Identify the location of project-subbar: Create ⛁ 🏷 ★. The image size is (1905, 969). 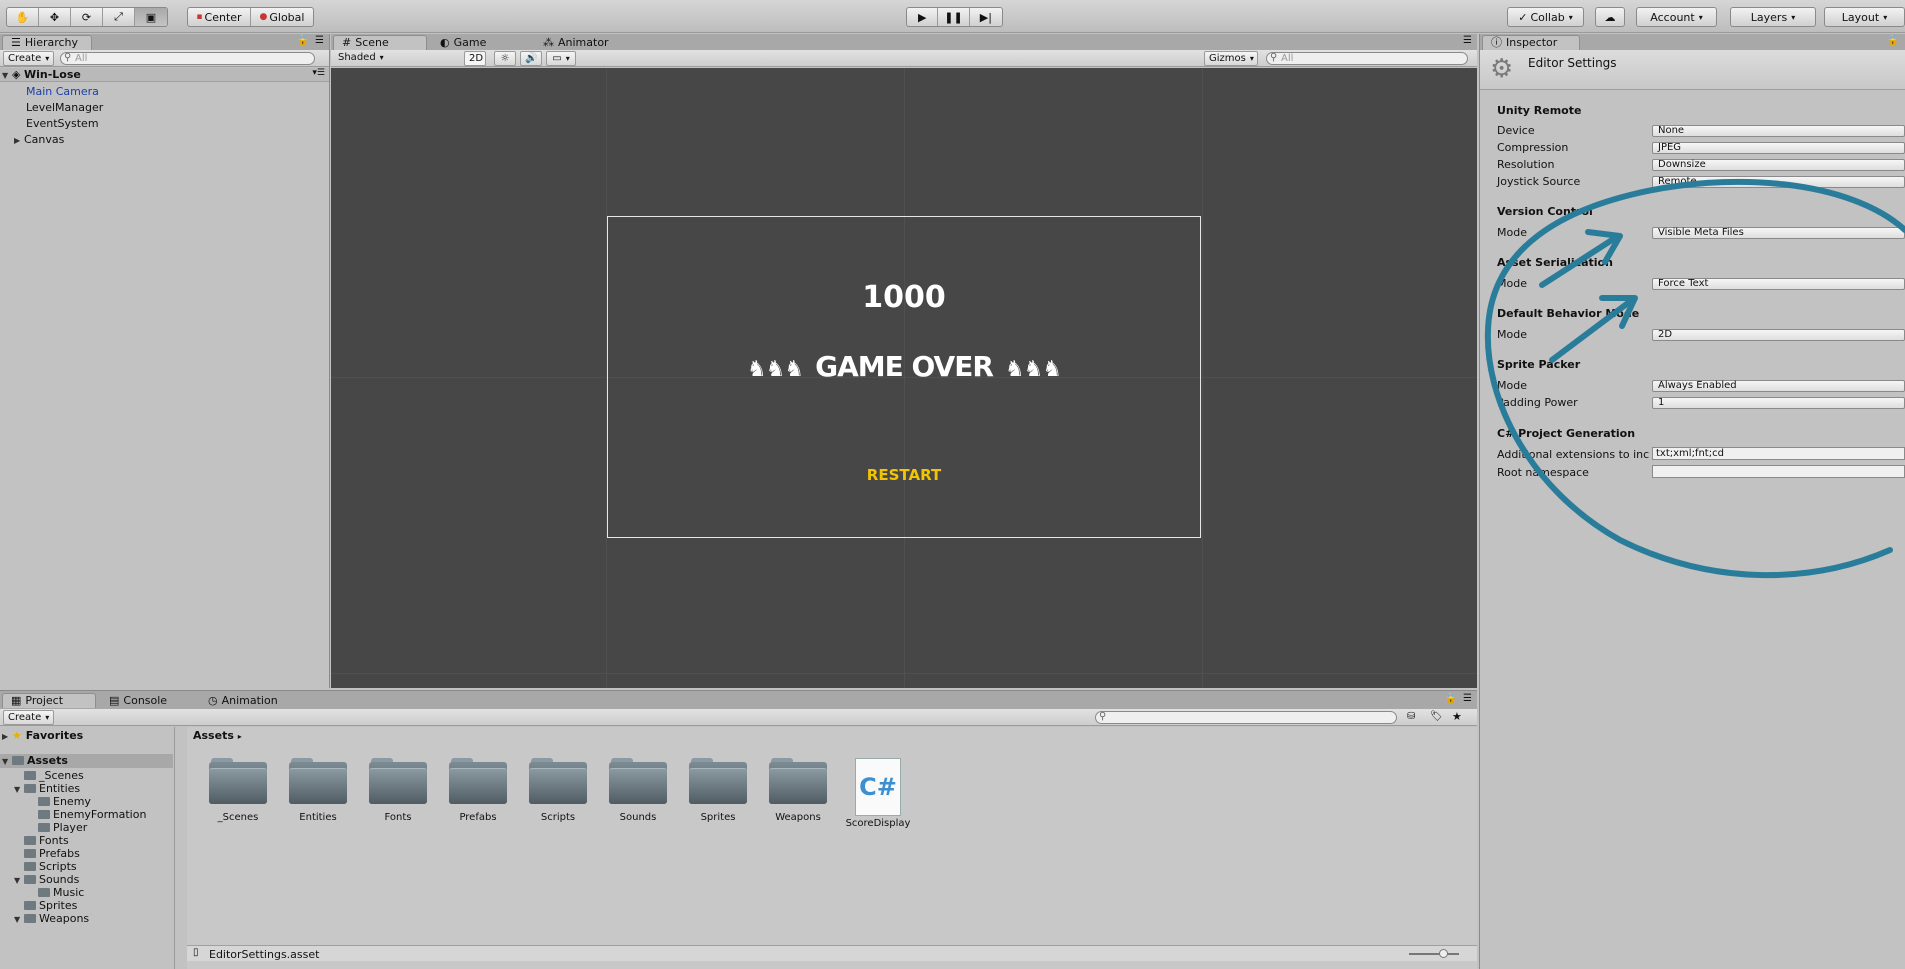
(738, 717).